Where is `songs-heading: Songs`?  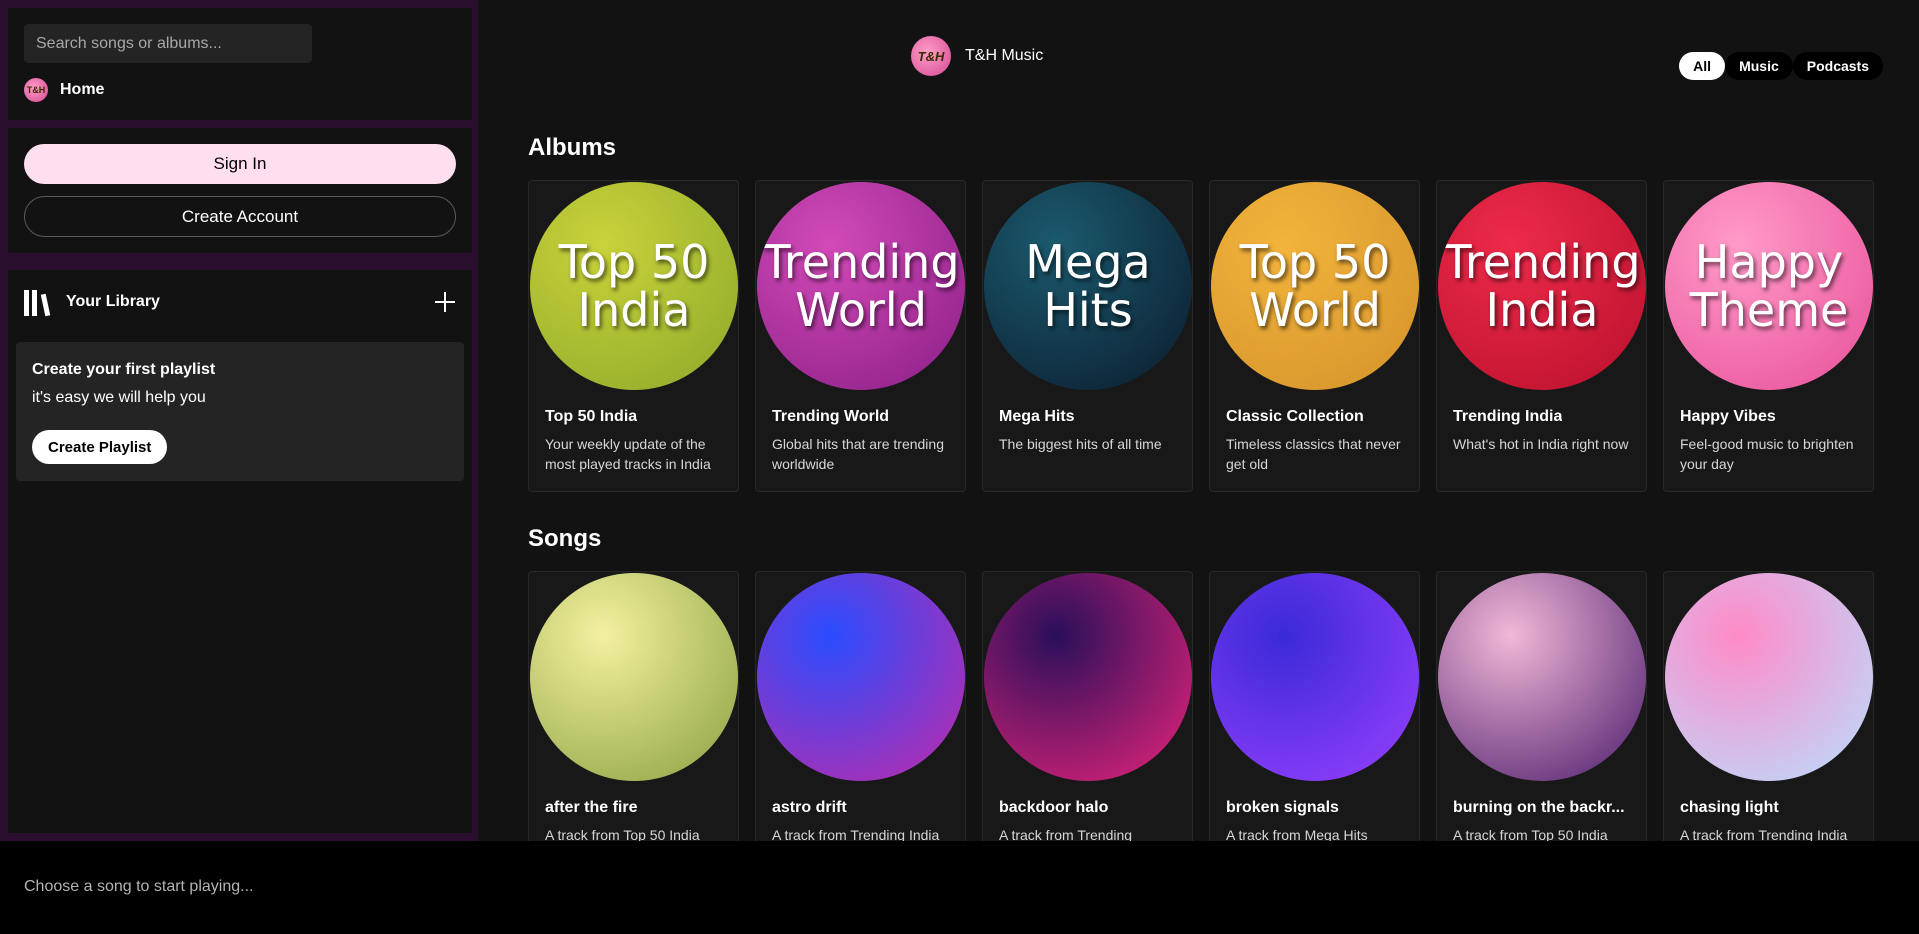 songs-heading: Songs is located at coordinates (565, 538).